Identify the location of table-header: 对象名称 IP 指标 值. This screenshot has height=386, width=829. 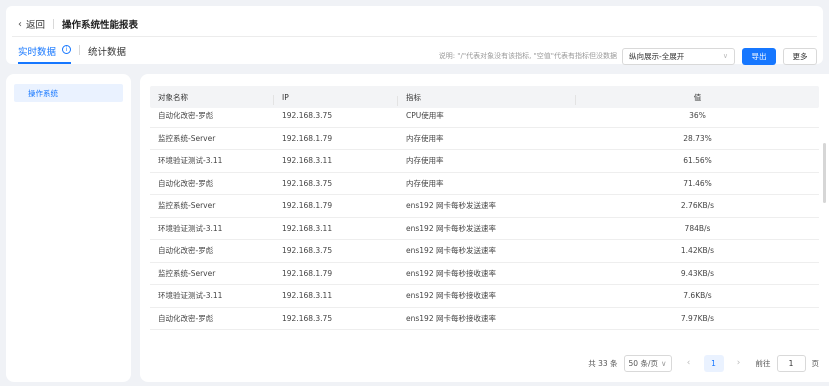
(484, 97).